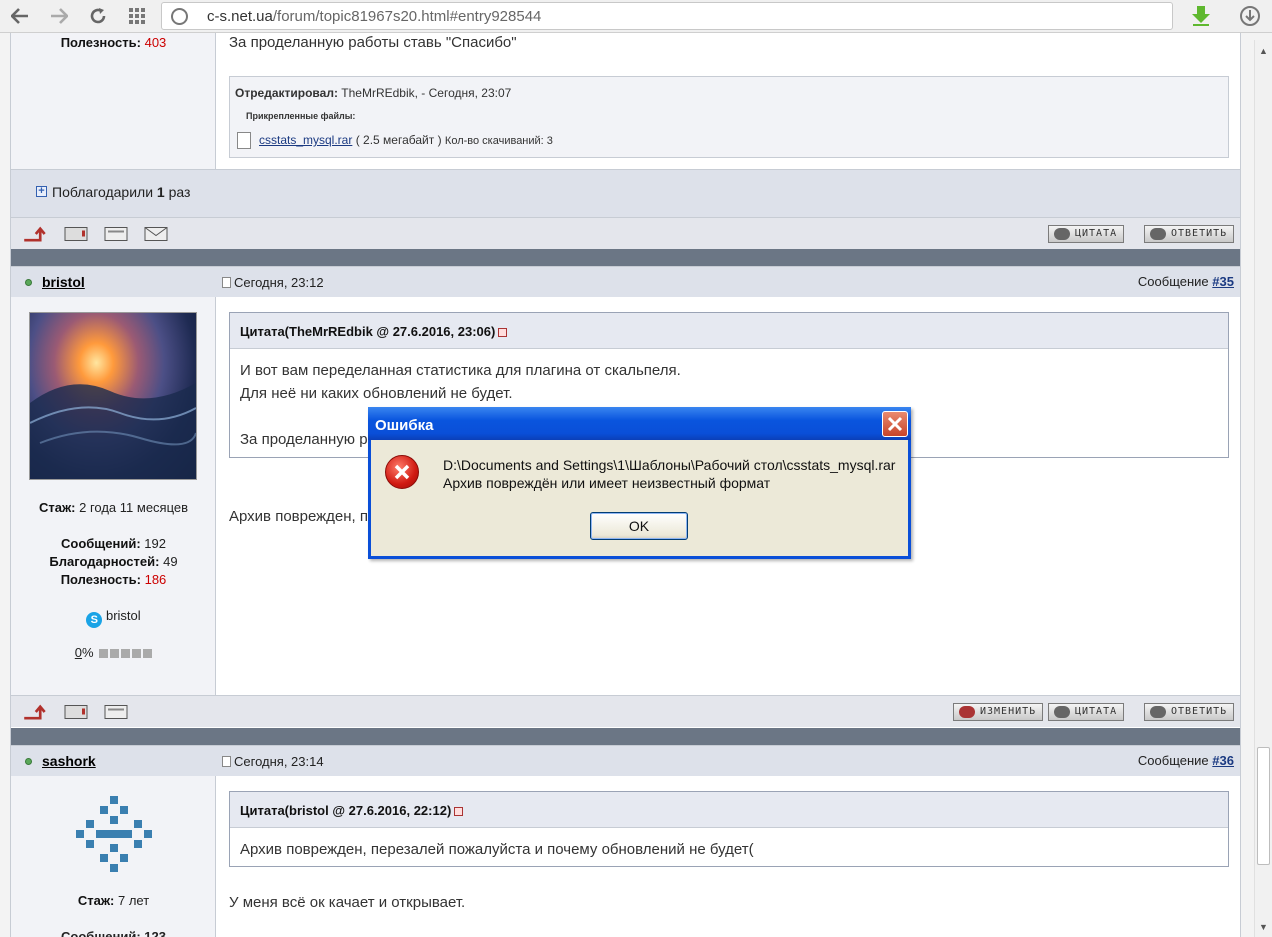 The width and height of the screenshot is (1272, 937). What do you see at coordinates (998, 712) in the screenshot?
I see `edit-button: ИЗМЕНИТЬ` at bounding box center [998, 712].